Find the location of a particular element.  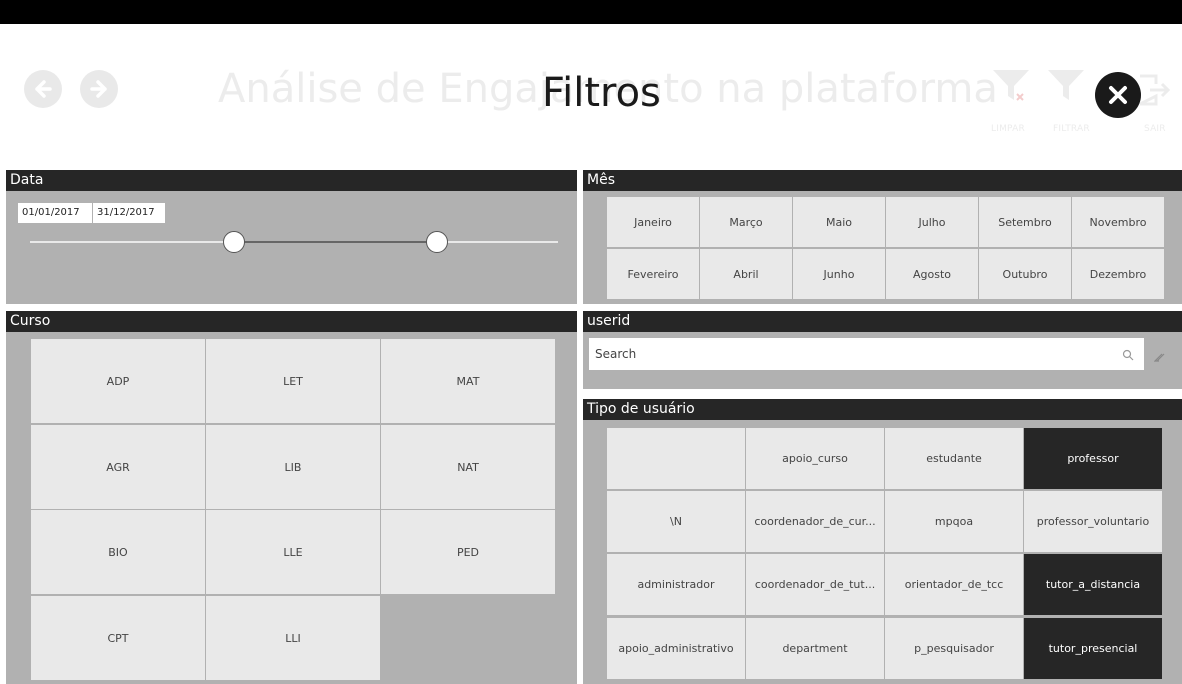

search-icon is located at coordinates (1128, 354).